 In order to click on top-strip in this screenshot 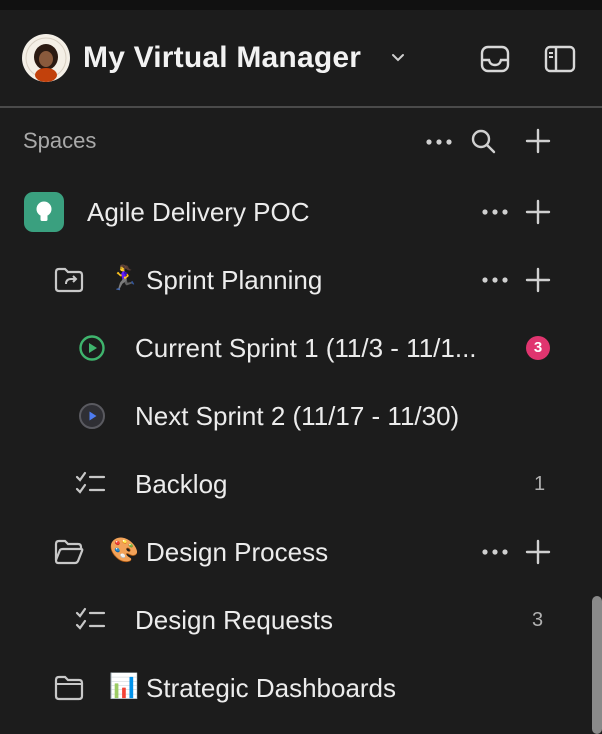, I will do `click(301, 5)`.